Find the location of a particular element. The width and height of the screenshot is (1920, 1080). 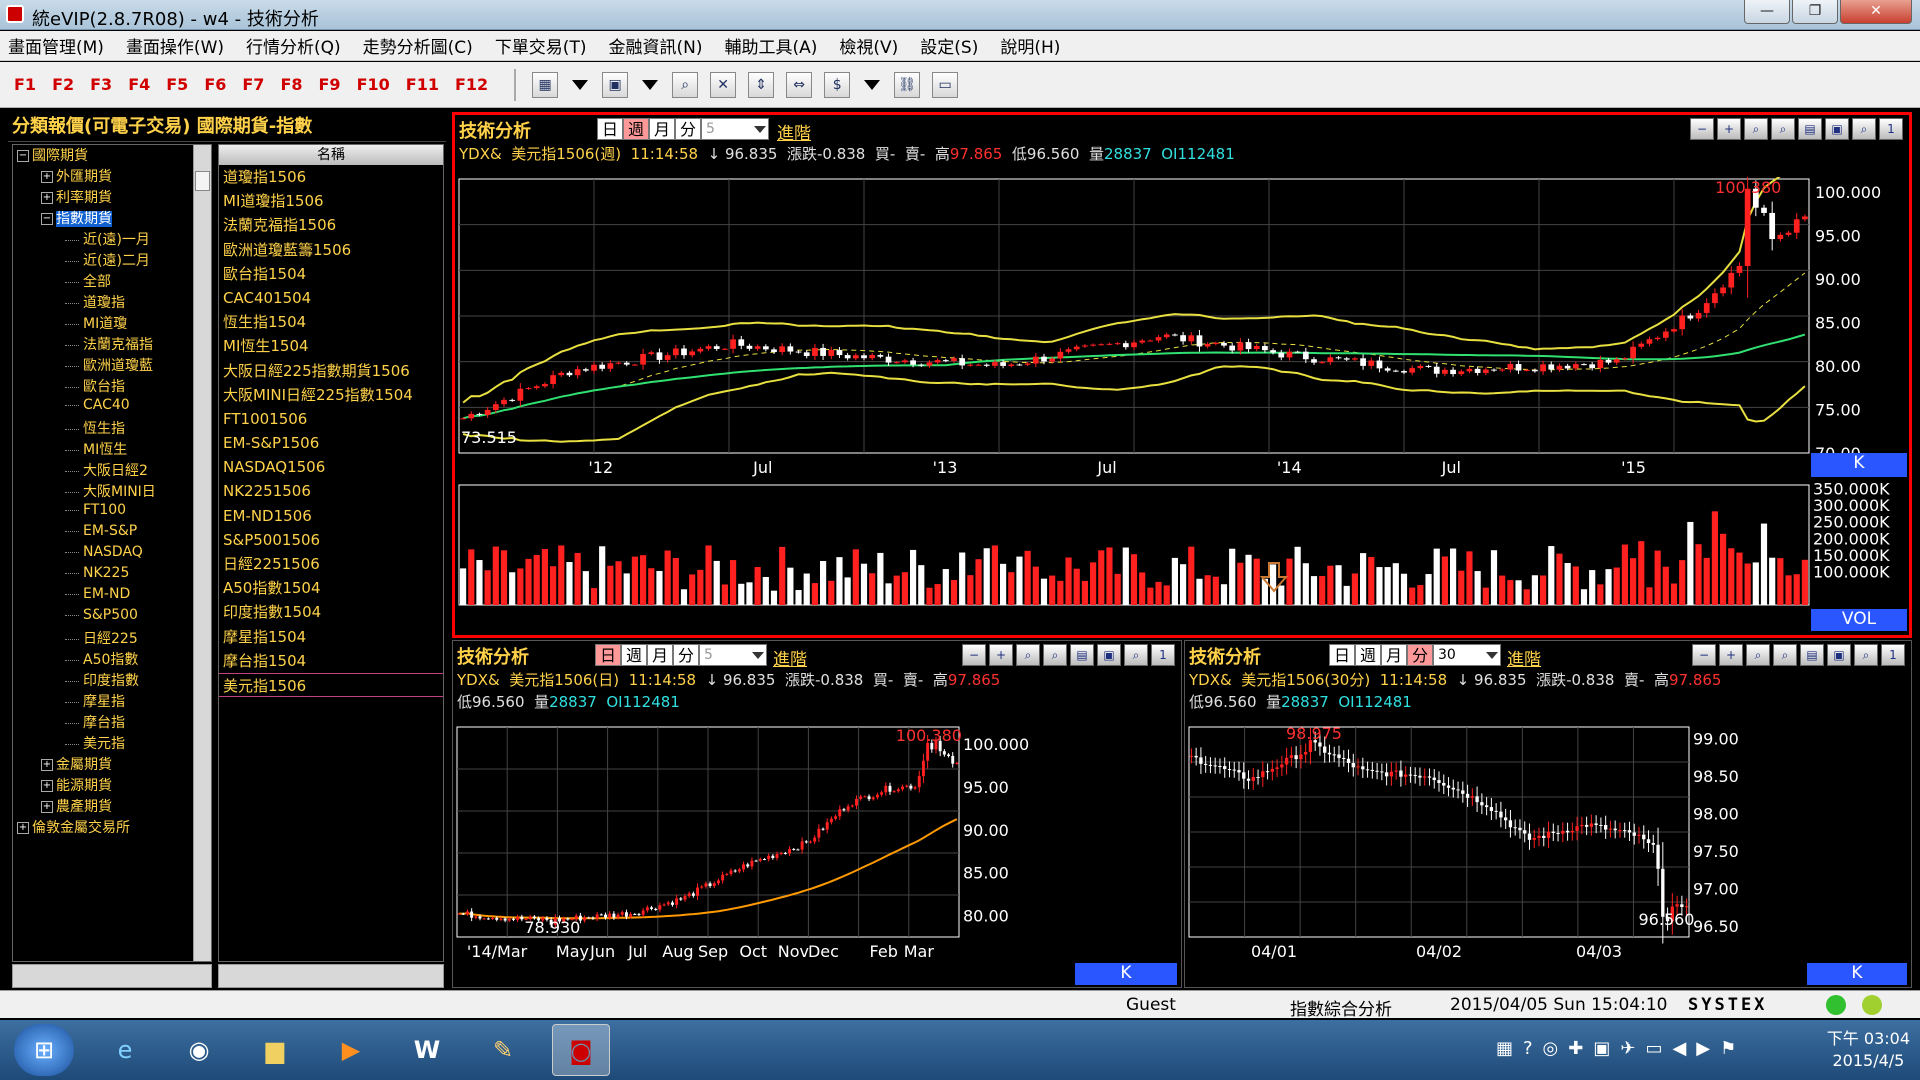

symbol-list-item: 大阪MINI日經225指數1504 is located at coordinates (331, 395).